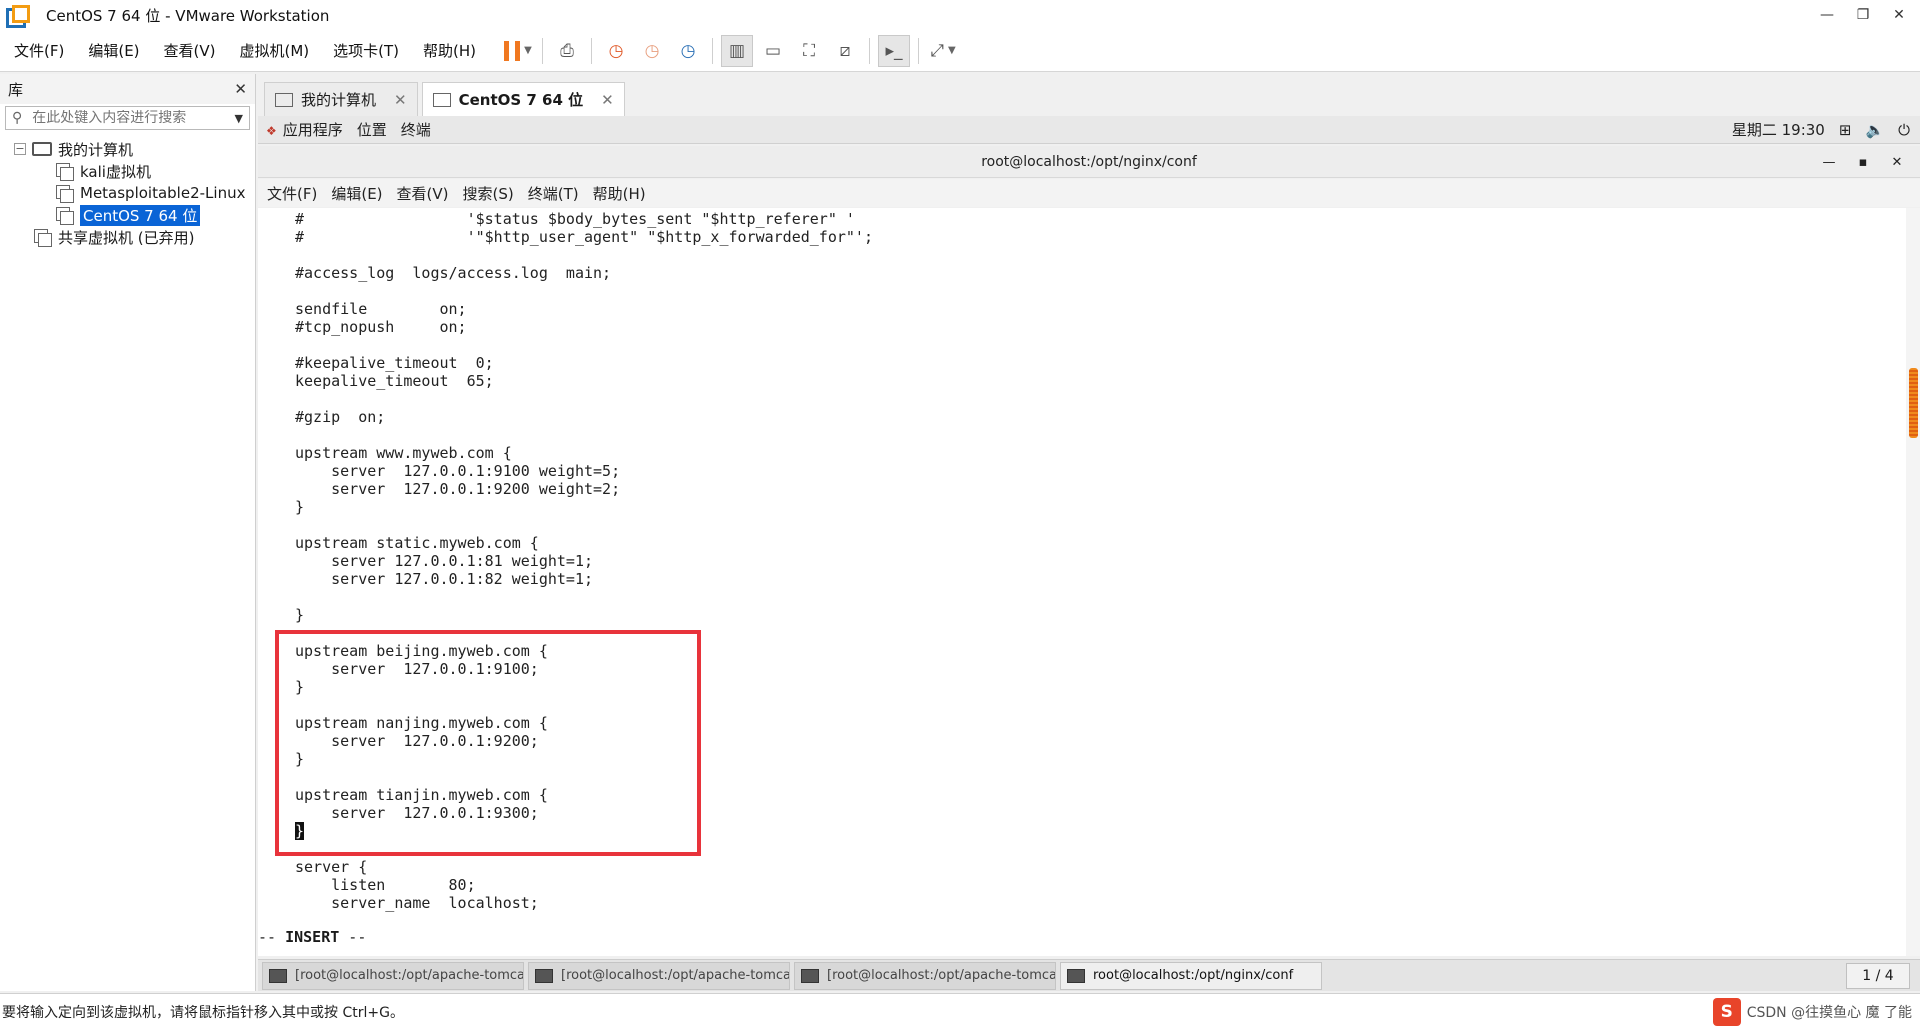 The height and width of the screenshot is (1029, 1920). Describe the element at coordinates (239, 118) in the screenshot. I see `chevron-down-icon: ▼` at that location.